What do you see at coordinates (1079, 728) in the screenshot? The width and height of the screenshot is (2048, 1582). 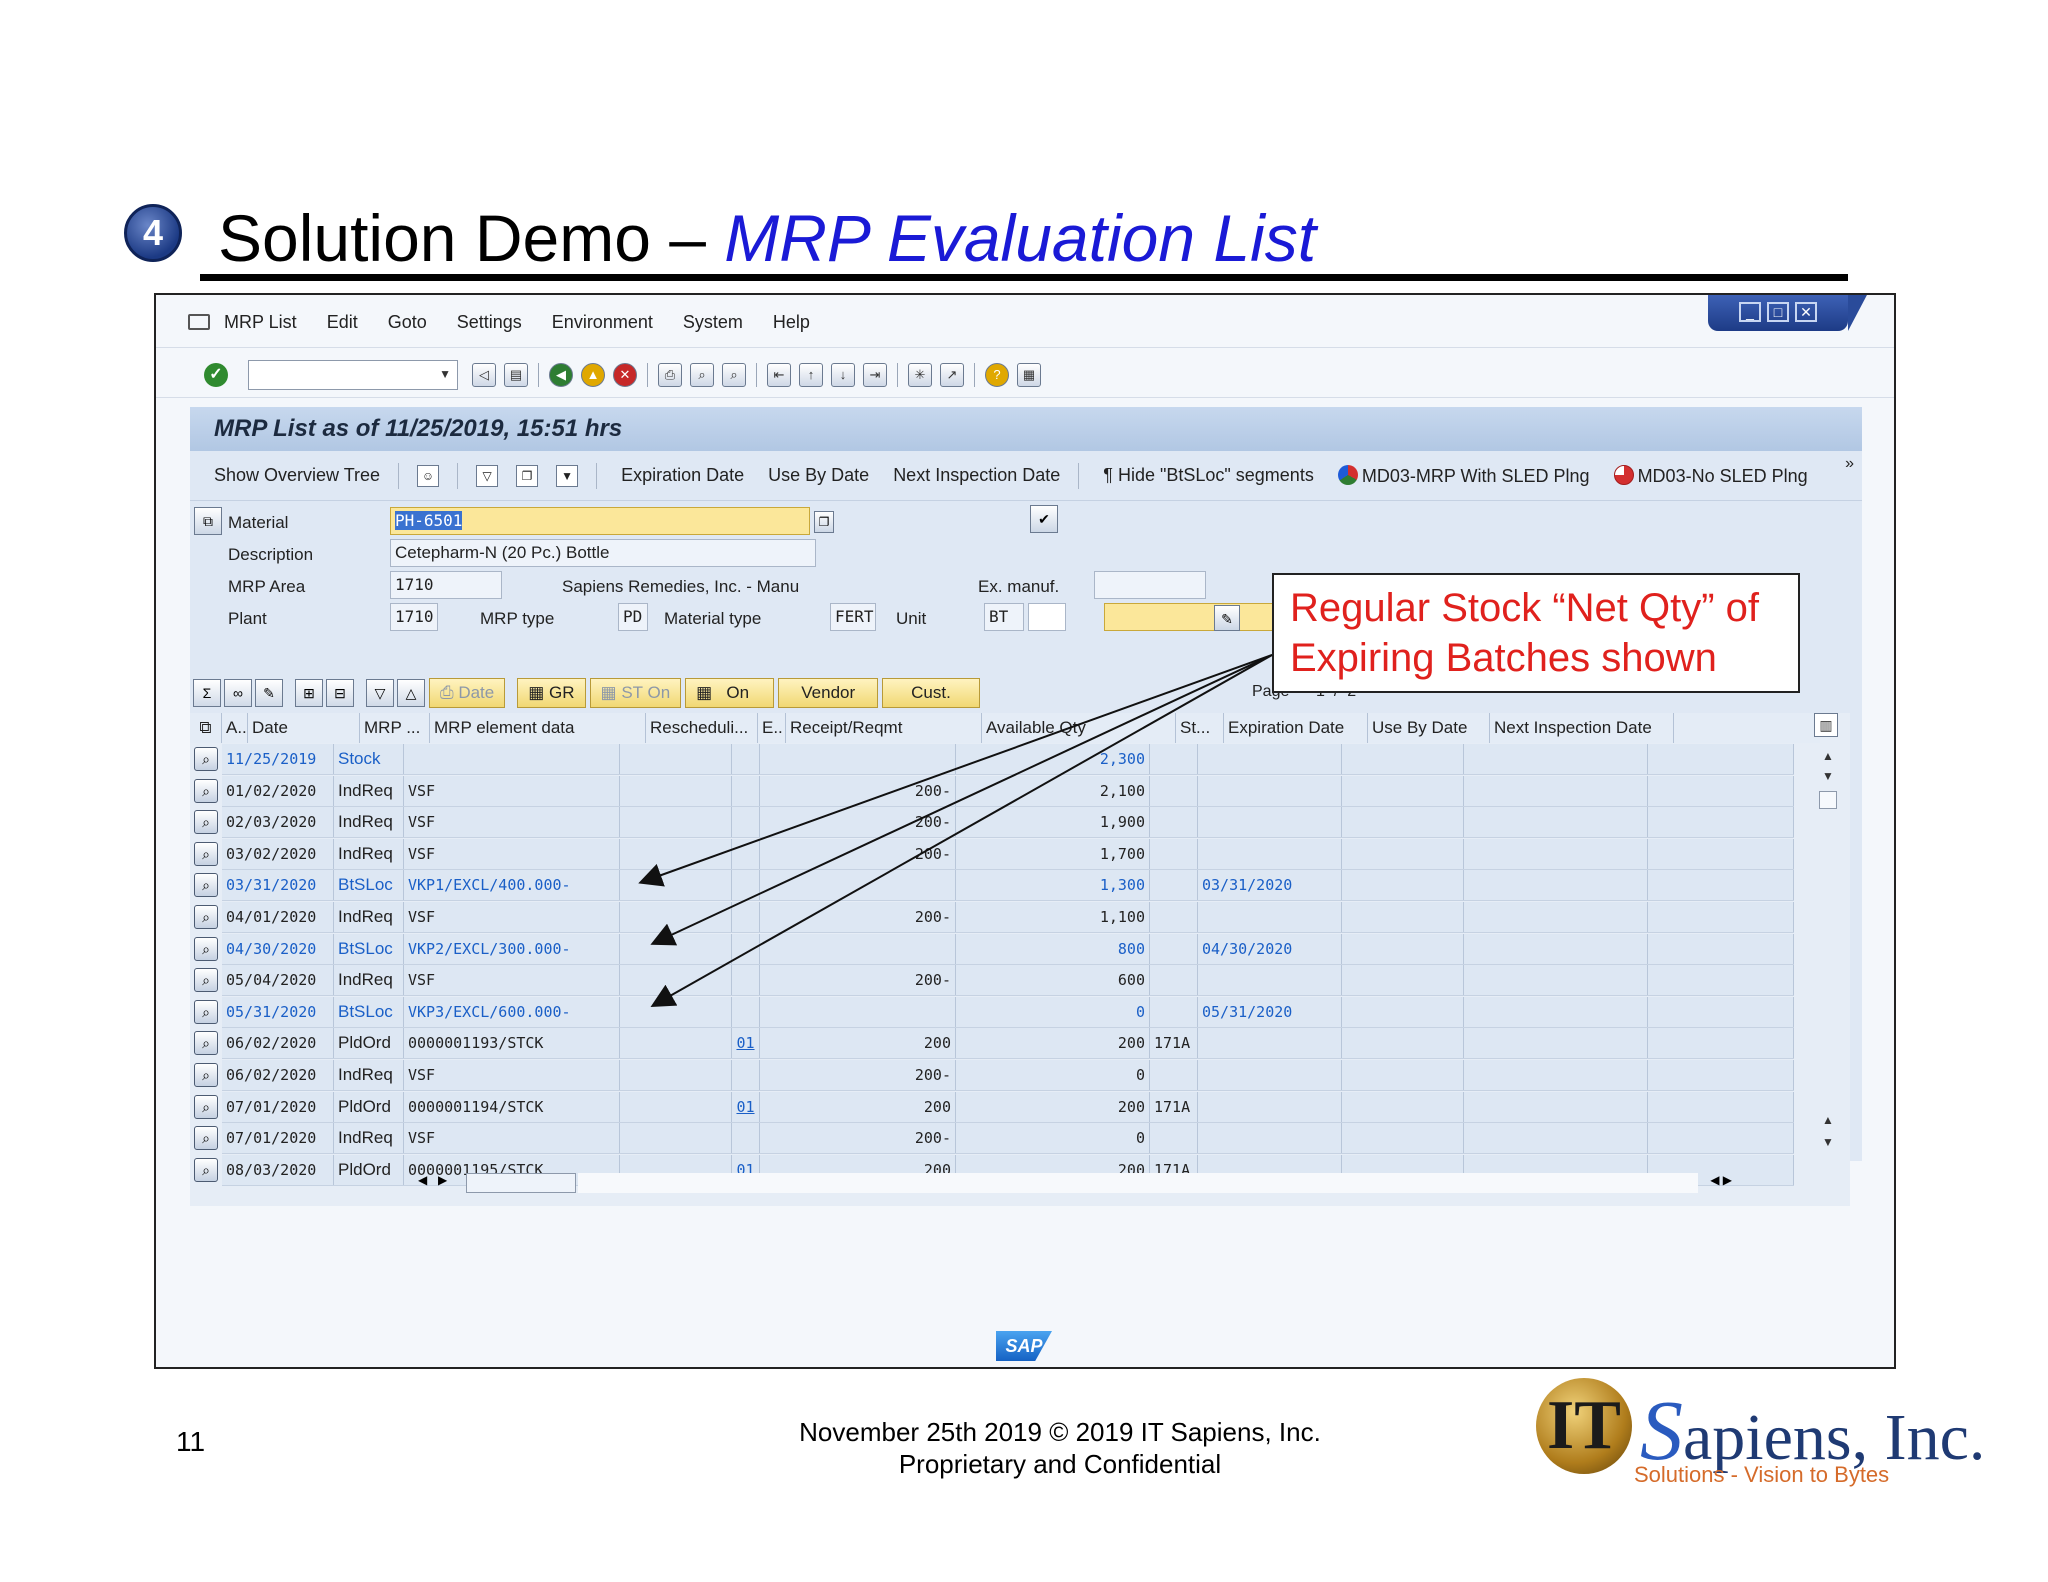 I see `col-available-qty: Available Qty` at bounding box center [1079, 728].